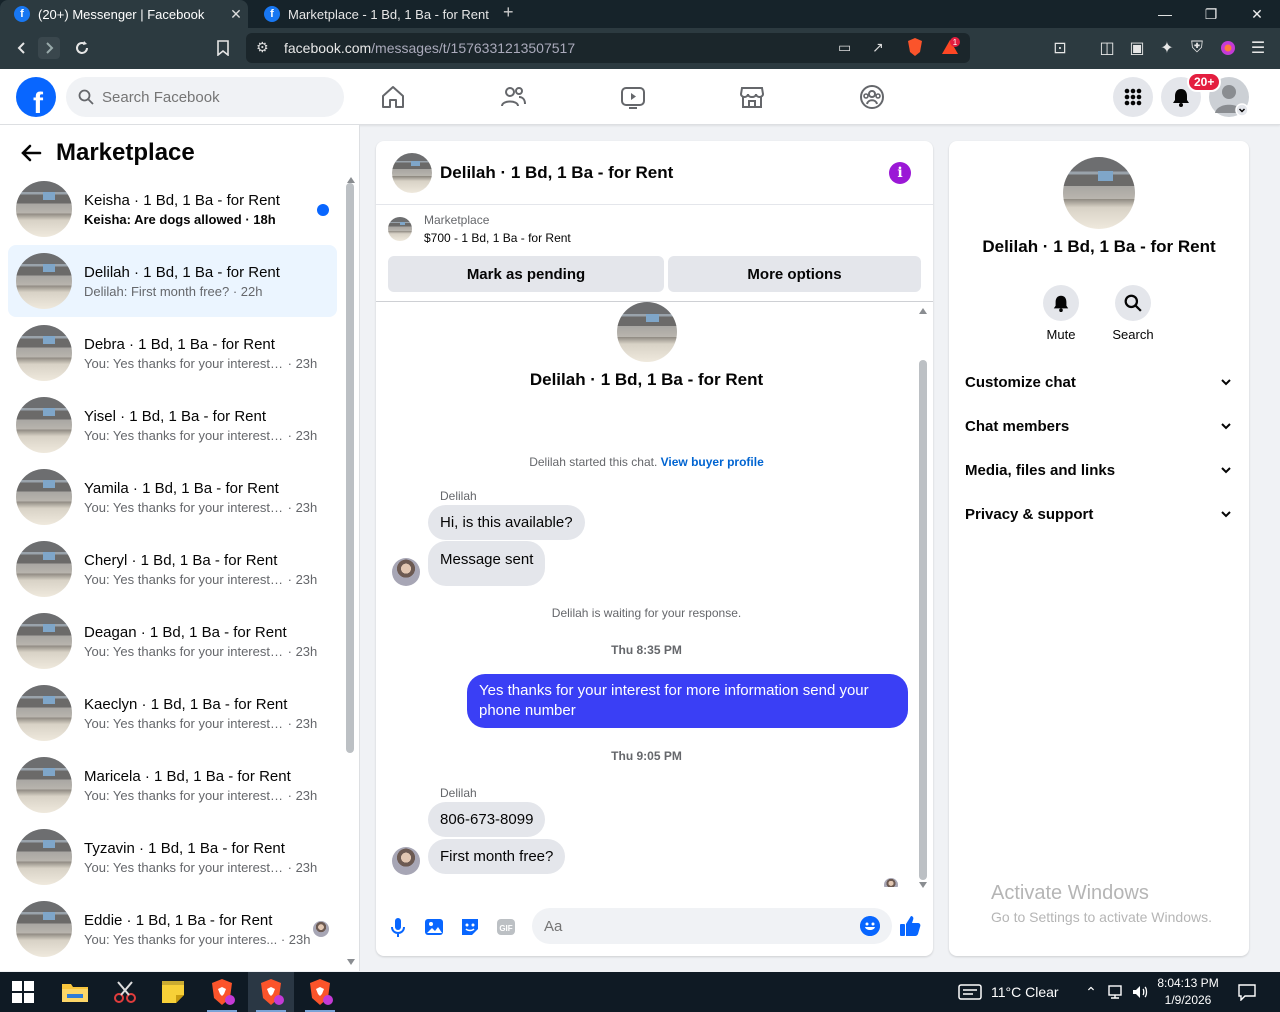 The height and width of the screenshot is (1012, 1280). What do you see at coordinates (1167, 48) in the screenshot?
I see `leo-ai-icon: ✦` at bounding box center [1167, 48].